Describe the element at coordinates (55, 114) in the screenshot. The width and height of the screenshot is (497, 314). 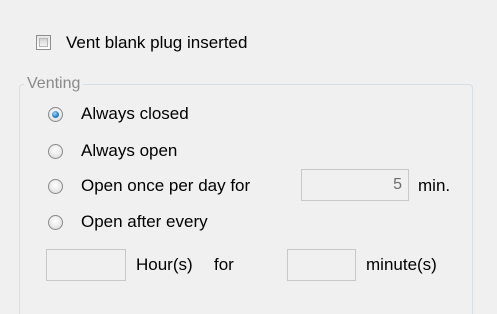
I see `always-closed-radio` at that location.